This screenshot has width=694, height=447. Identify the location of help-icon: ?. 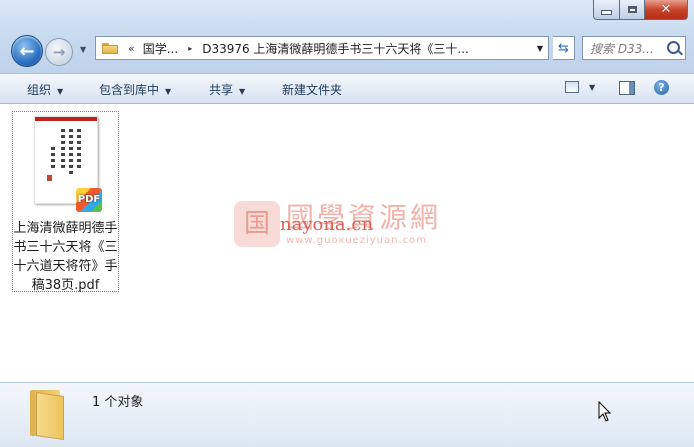
(661, 87).